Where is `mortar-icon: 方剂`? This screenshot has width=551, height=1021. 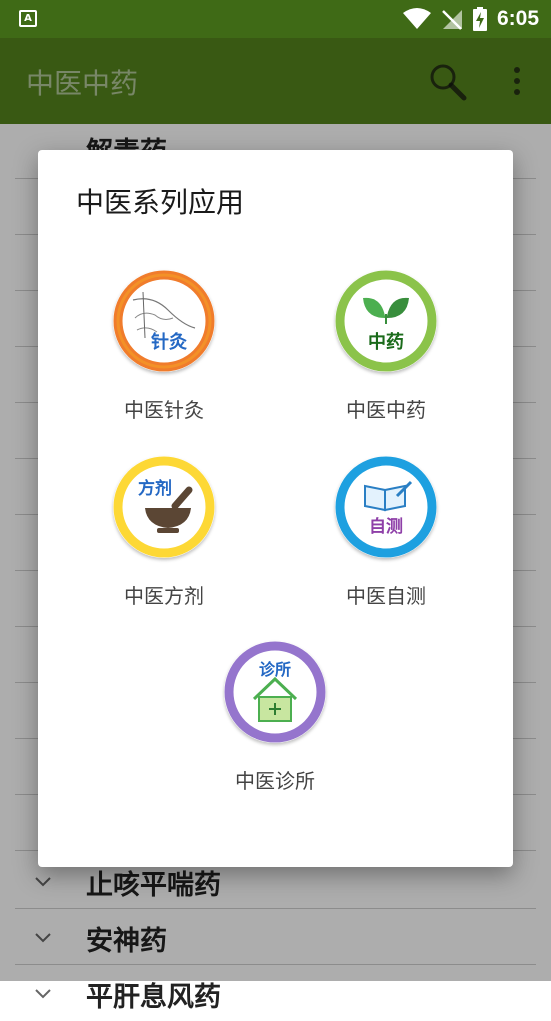 mortar-icon: 方剂 is located at coordinates (164, 507).